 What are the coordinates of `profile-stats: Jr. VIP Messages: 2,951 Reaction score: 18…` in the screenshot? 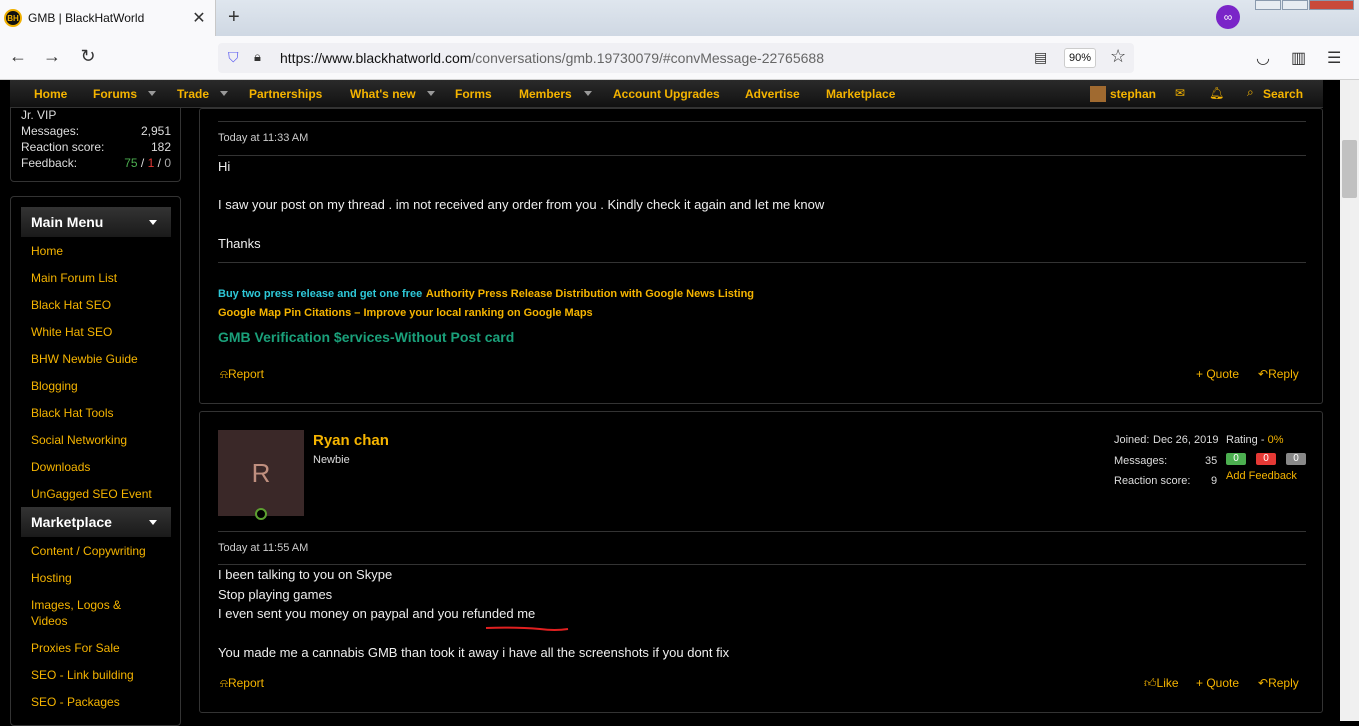 It's located at (95, 145).